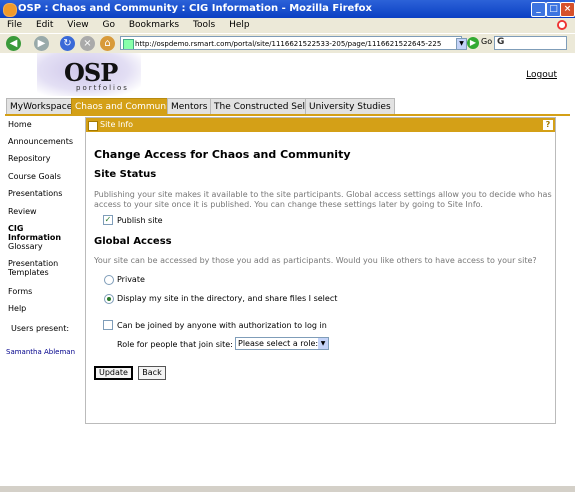 The image size is (575, 492). Describe the element at coordinates (108, 220) in the screenshot. I see `publish-site-checkbox: ✓` at that location.